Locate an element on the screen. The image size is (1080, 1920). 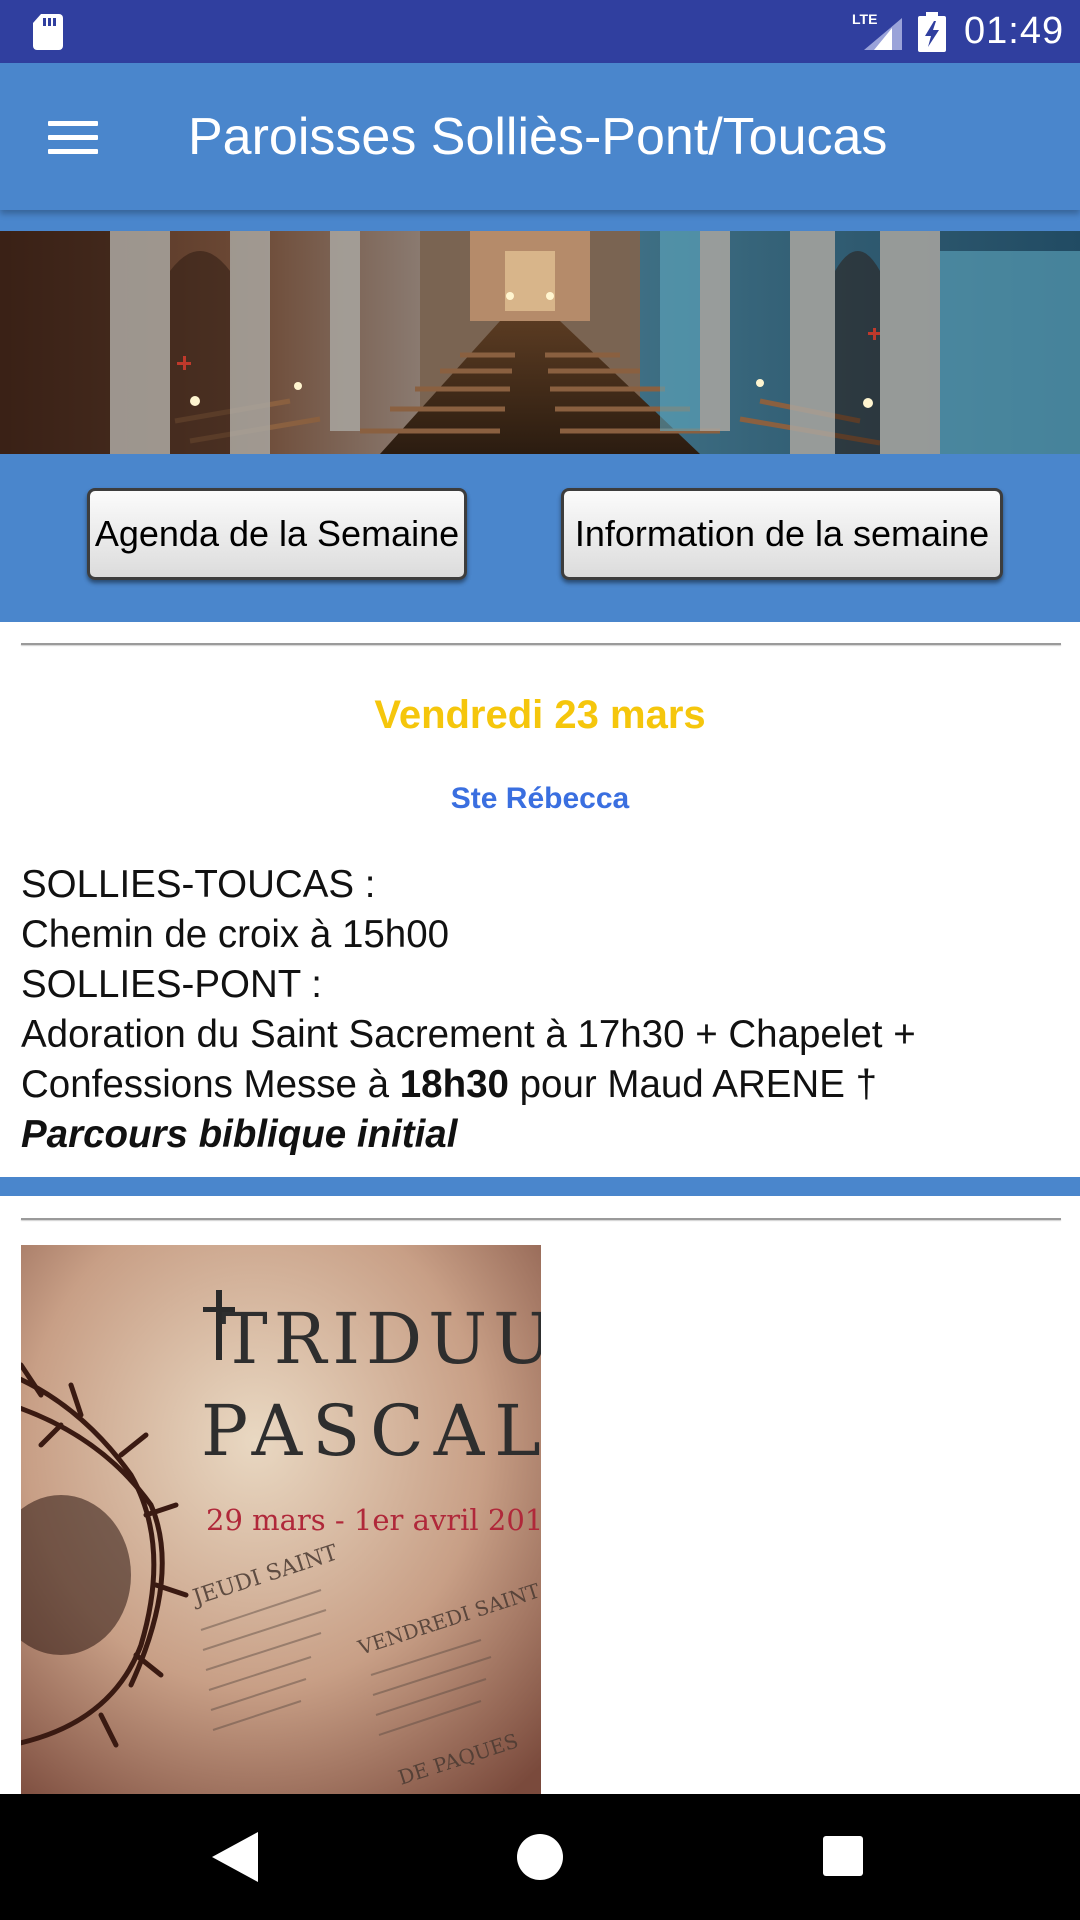
app-bar: Paroisses Solliès-Pont/Toucas is located at coordinates (540, 136).